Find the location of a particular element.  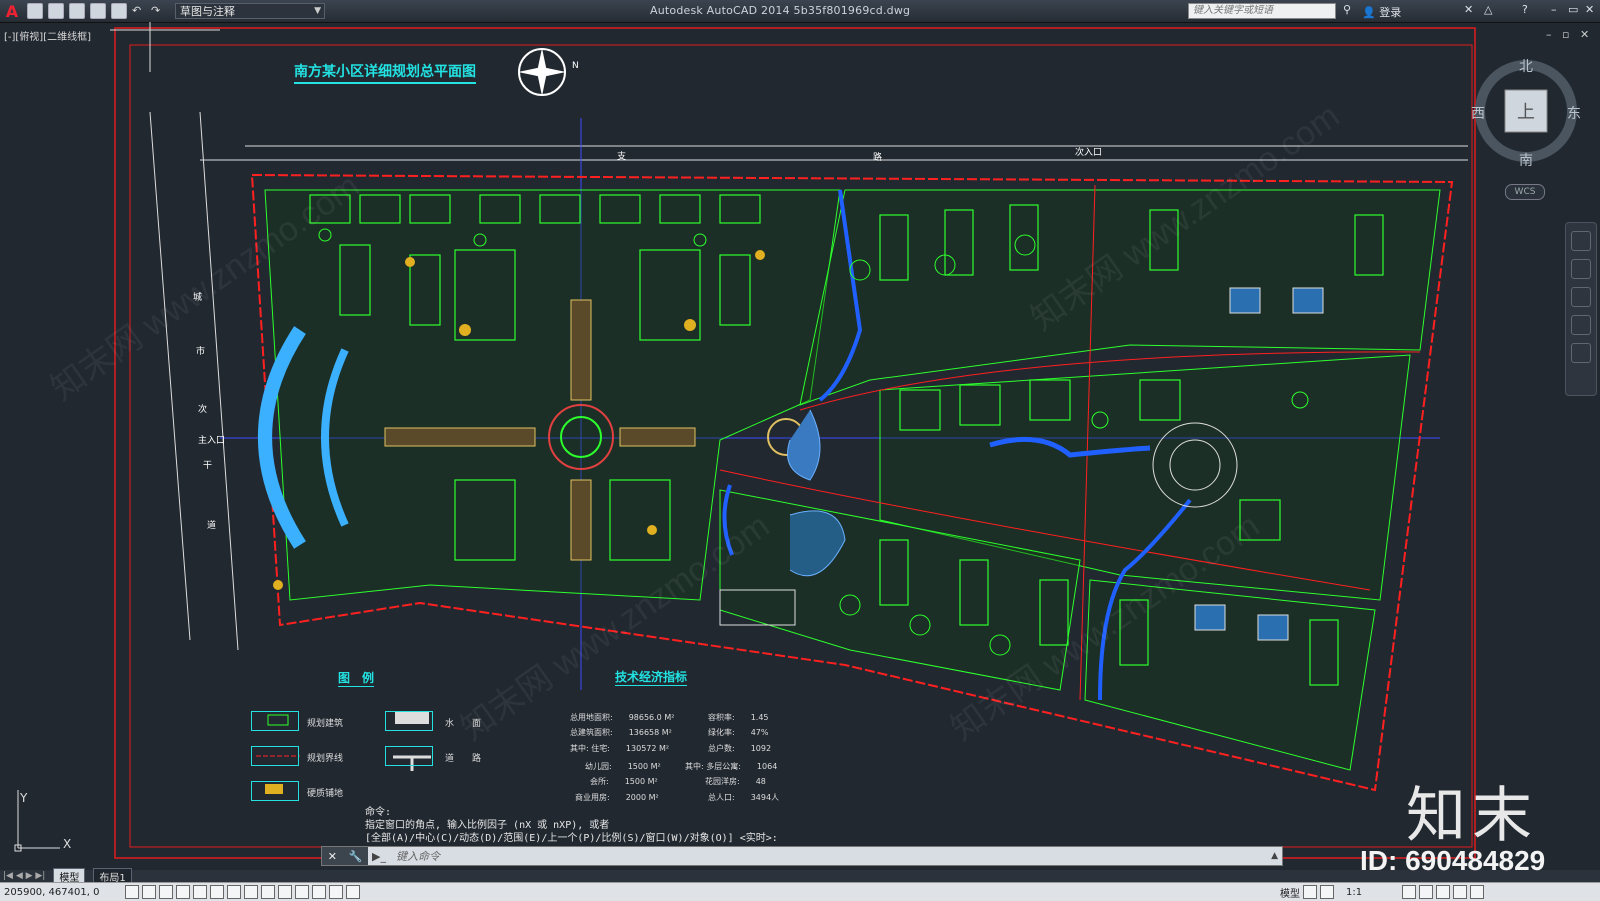

central-promenade-north is located at coordinates (581, 350).